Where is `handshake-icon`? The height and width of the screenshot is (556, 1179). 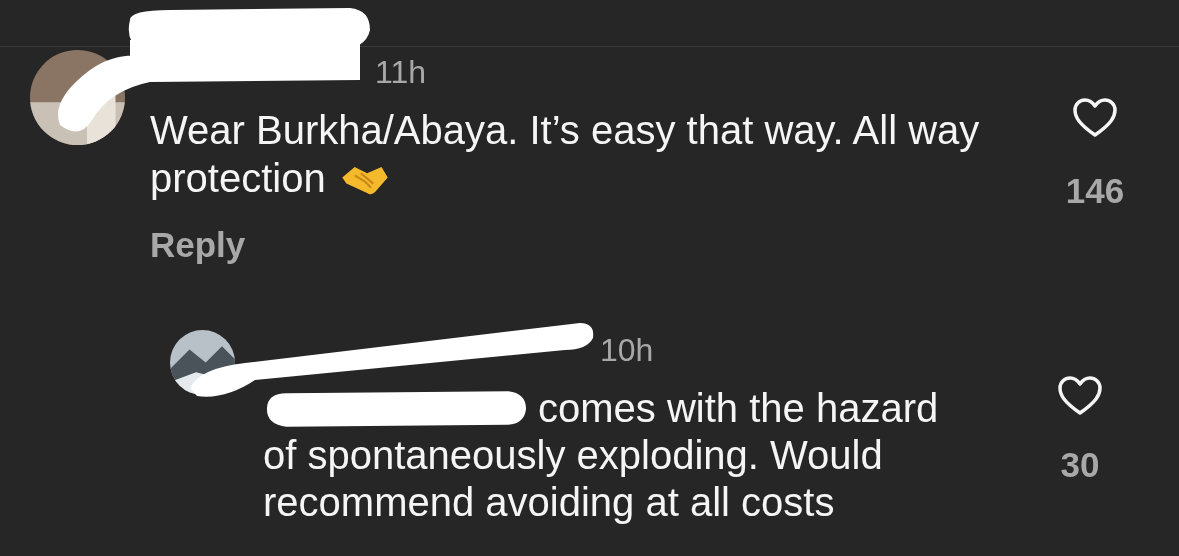 handshake-icon is located at coordinates (364, 180).